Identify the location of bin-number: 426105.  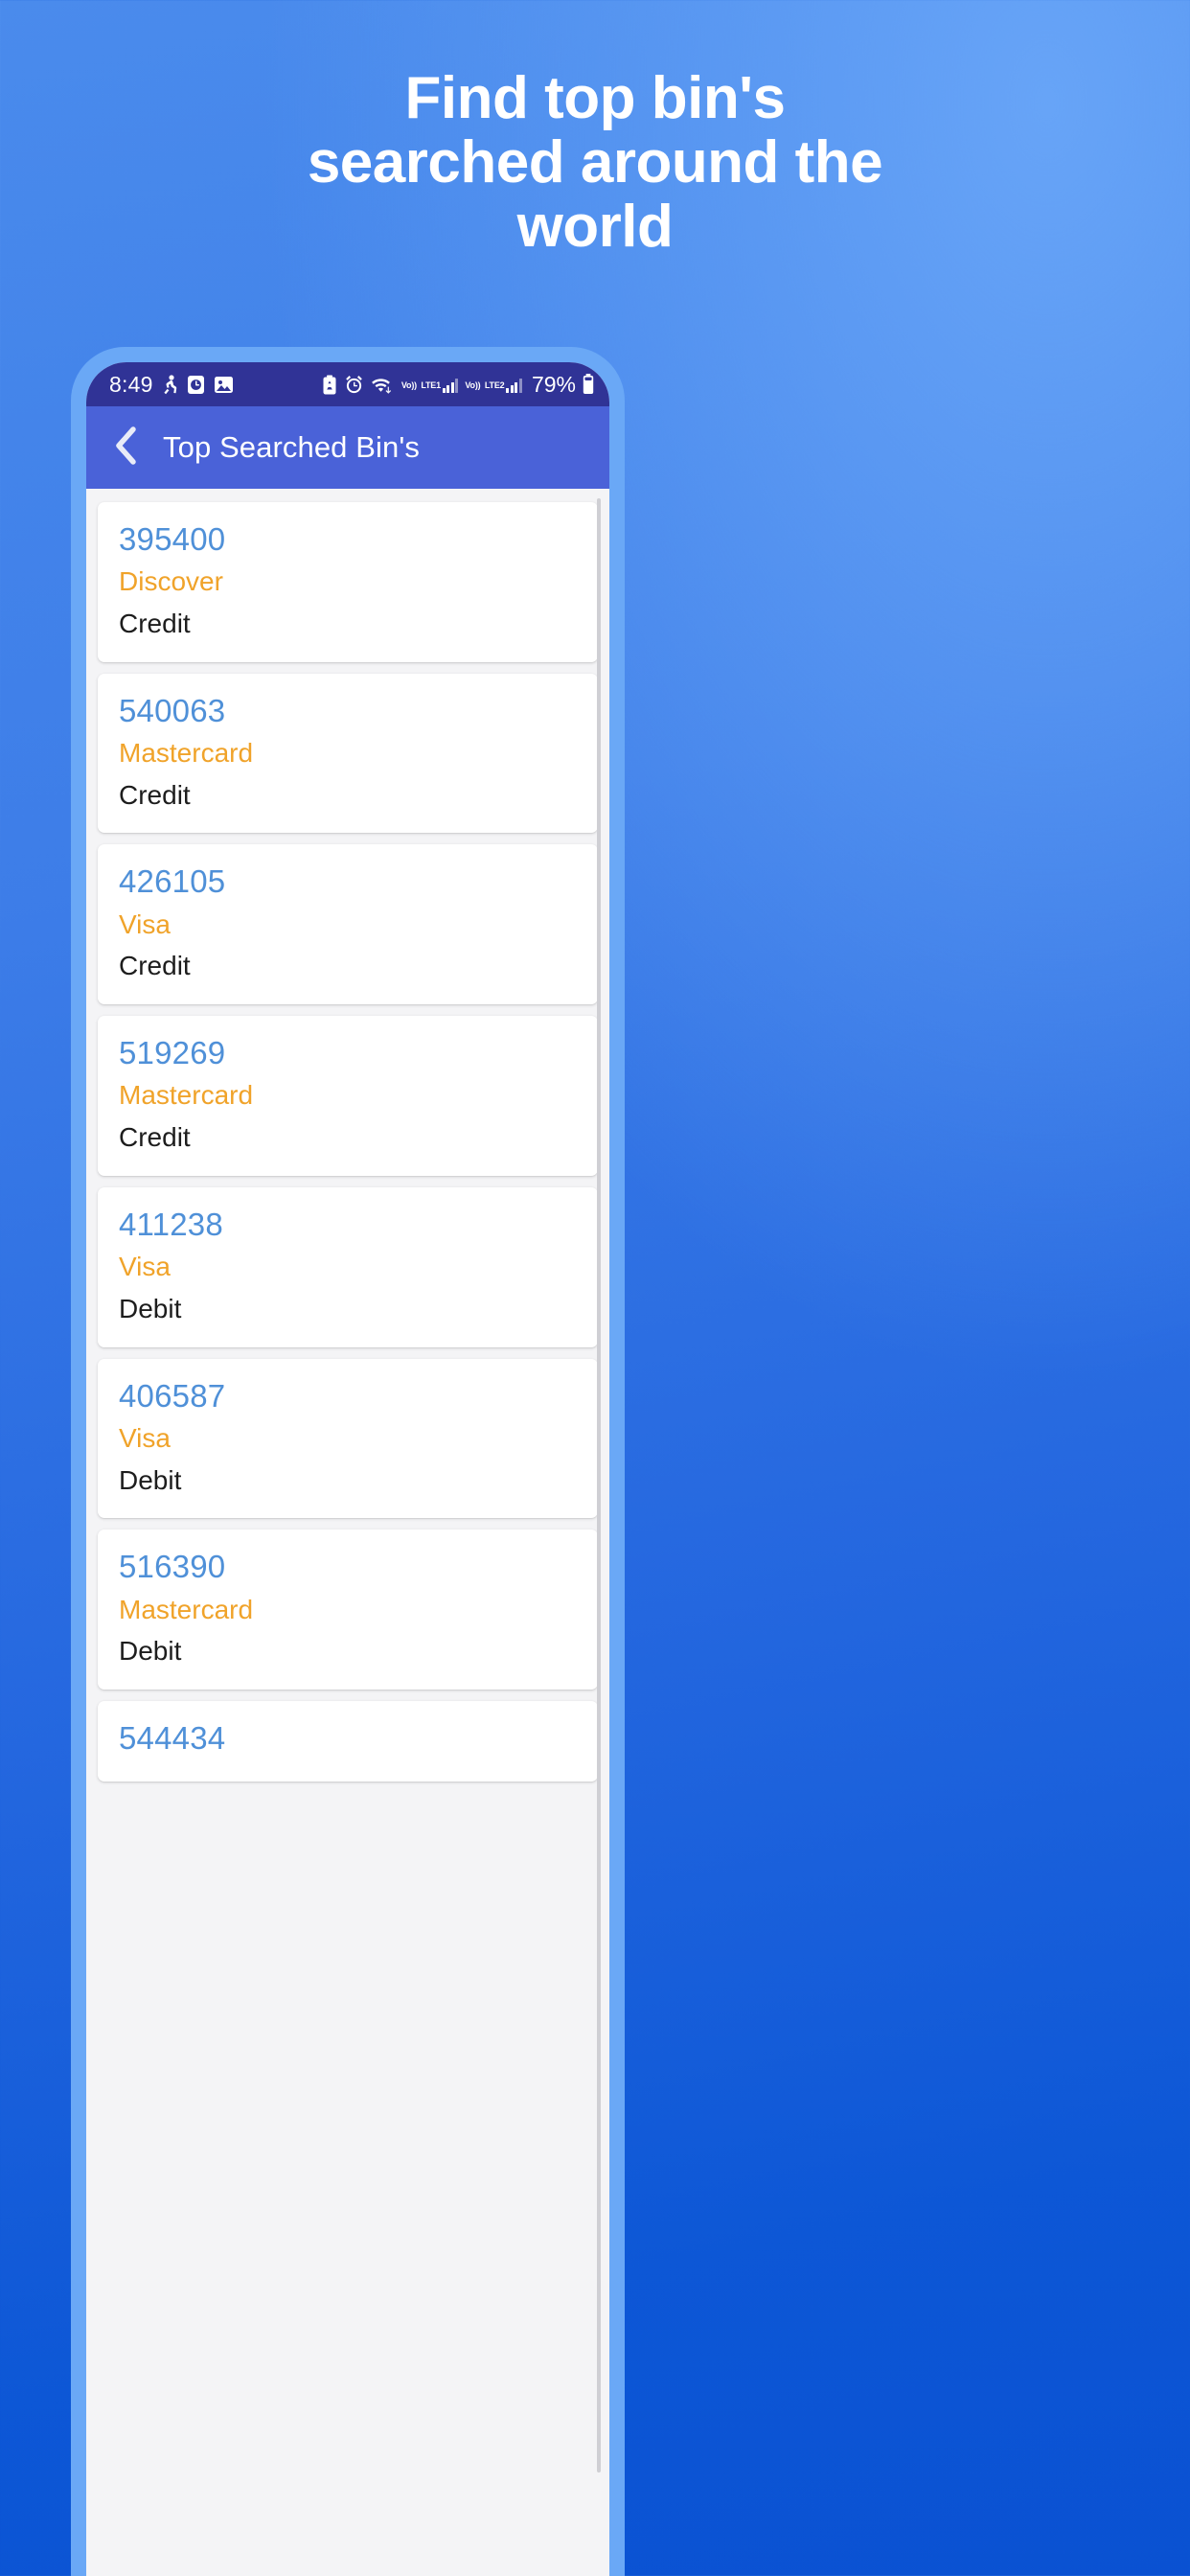
(172, 881).